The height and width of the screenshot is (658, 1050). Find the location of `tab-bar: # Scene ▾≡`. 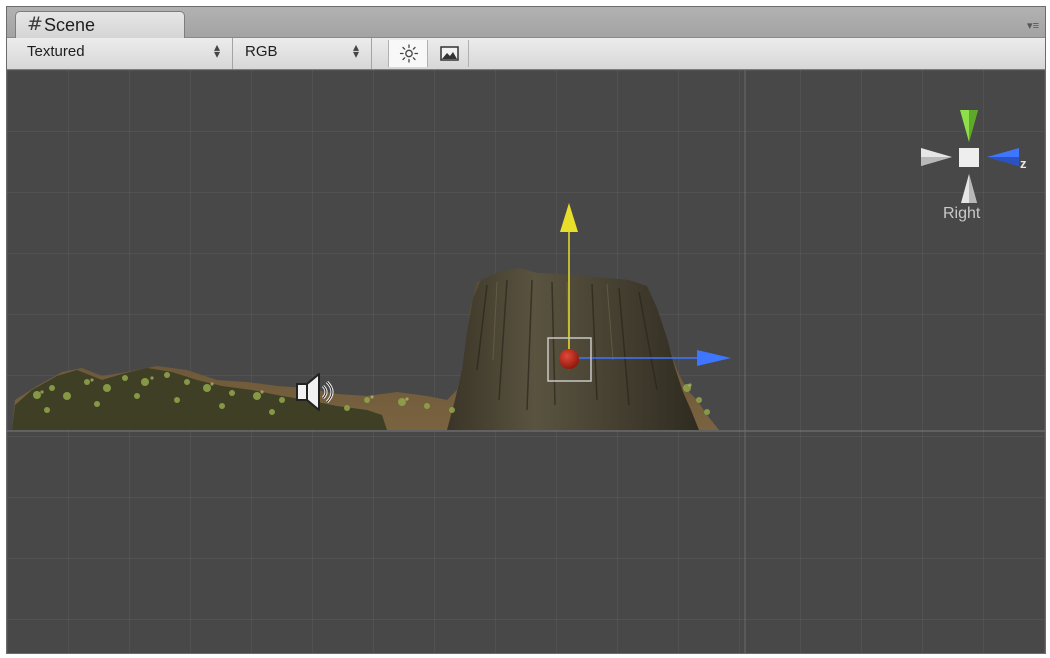

tab-bar: # Scene ▾≡ is located at coordinates (526, 23).